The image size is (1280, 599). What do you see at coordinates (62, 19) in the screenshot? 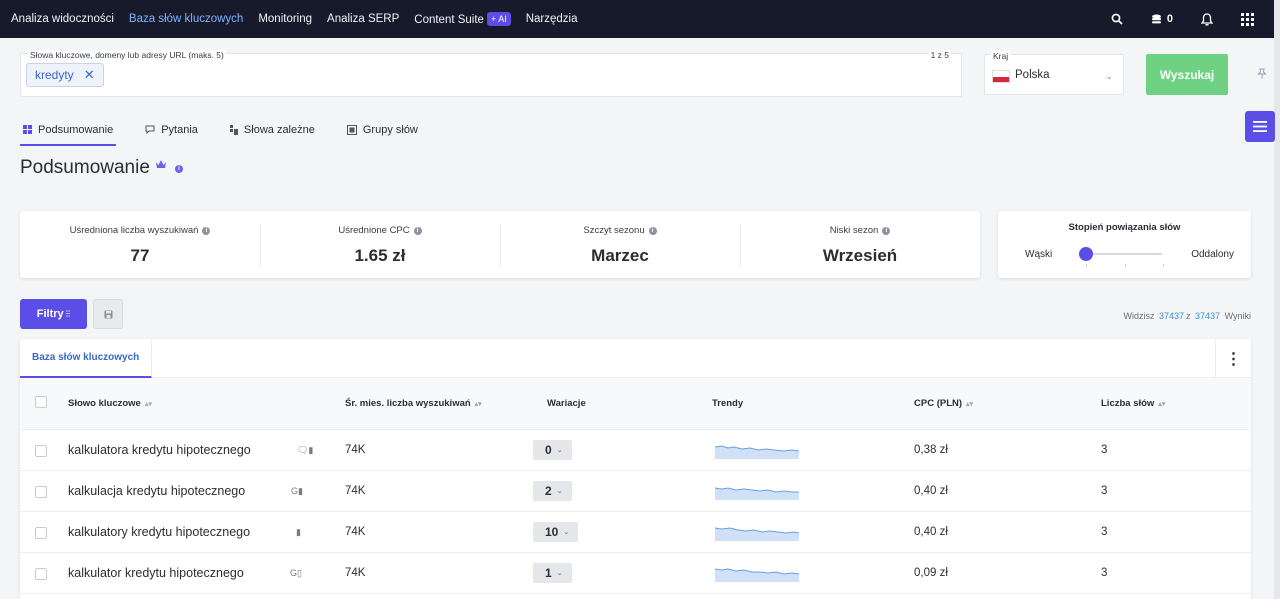
I see `nav-item-visibility: Analiza widoczności` at bounding box center [62, 19].